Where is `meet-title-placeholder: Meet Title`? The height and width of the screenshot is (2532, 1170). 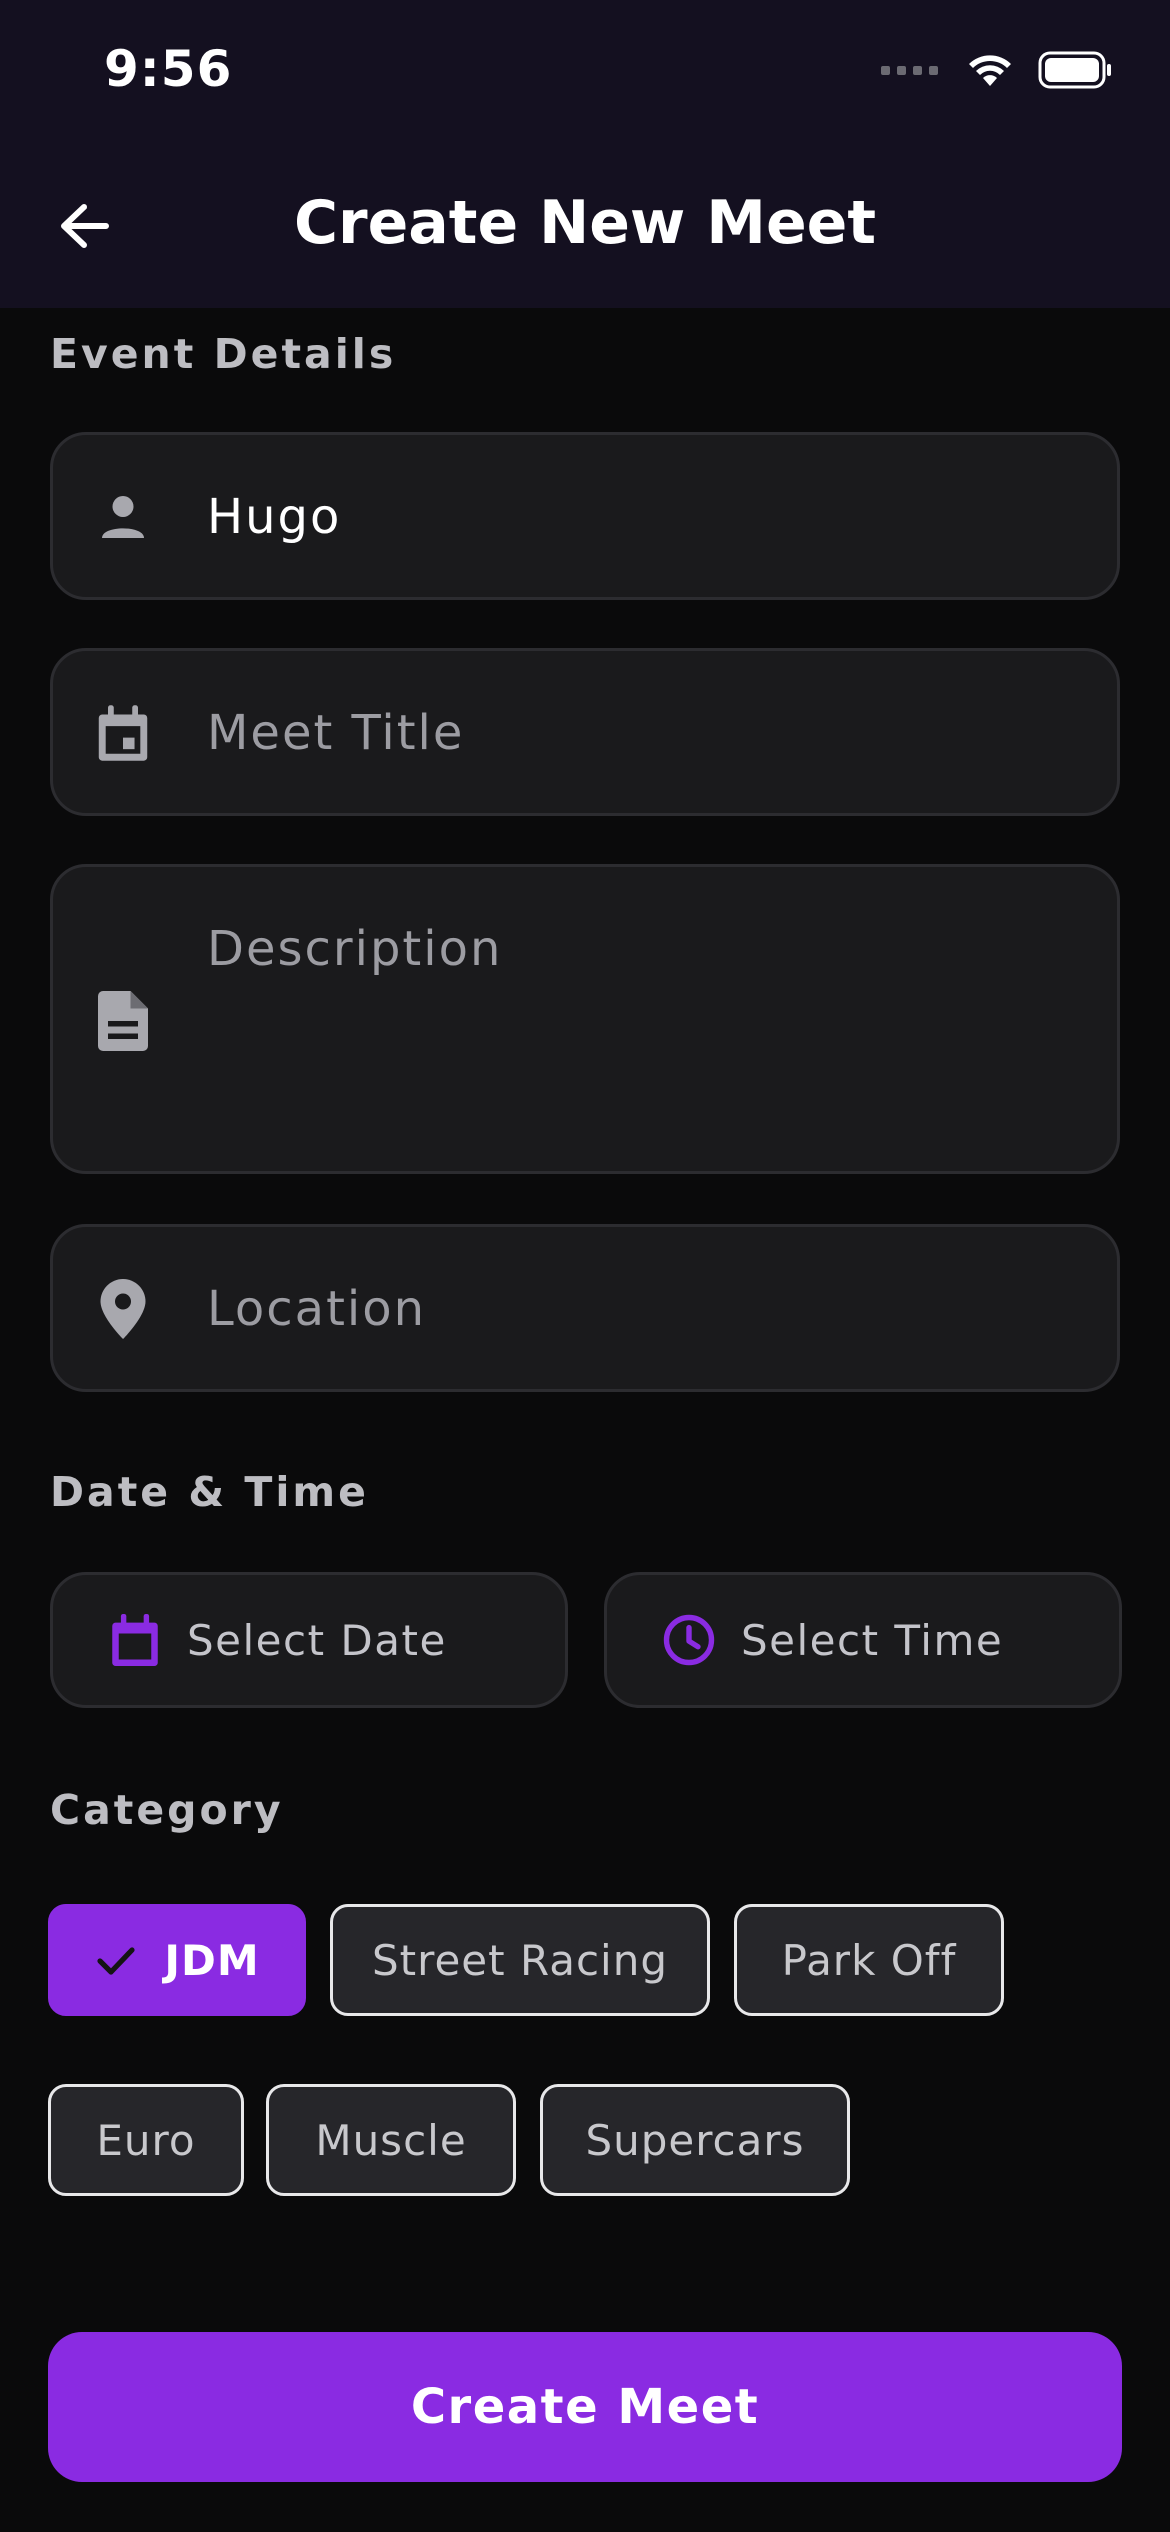
meet-title-placeholder: Meet Title is located at coordinates (336, 733).